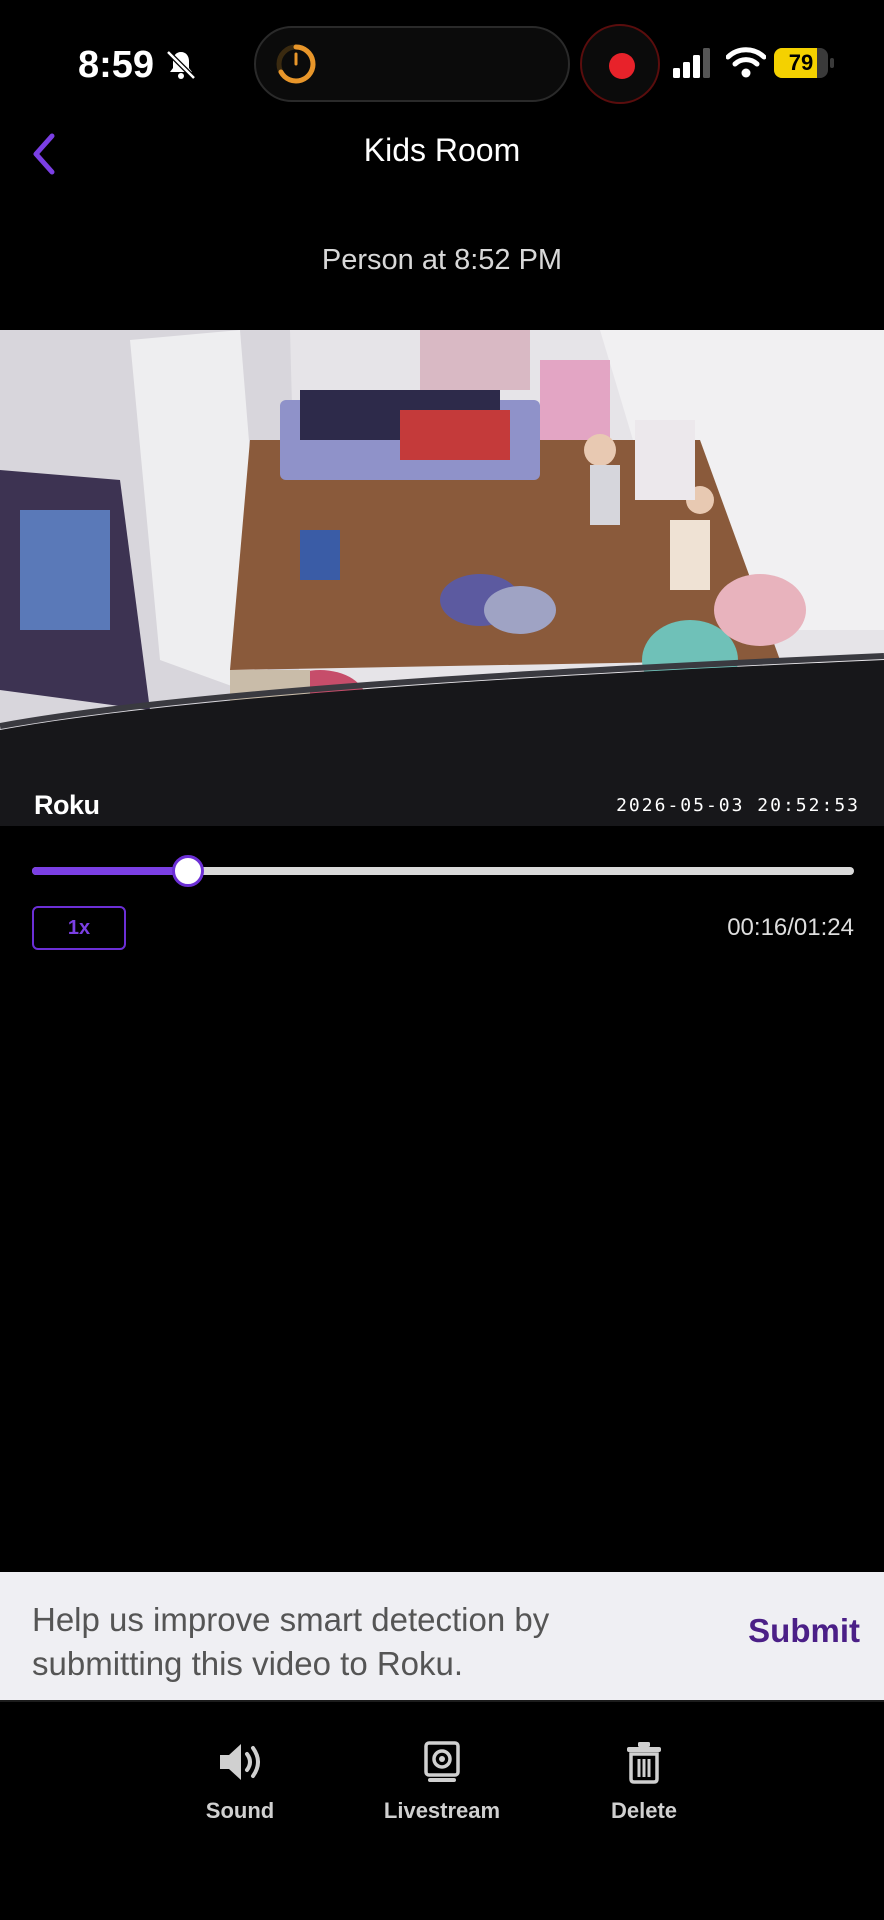 The width and height of the screenshot is (884, 1920). Describe the element at coordinates (644, 1810) in the screenshot. I see `delete-label: Delete` at that location.